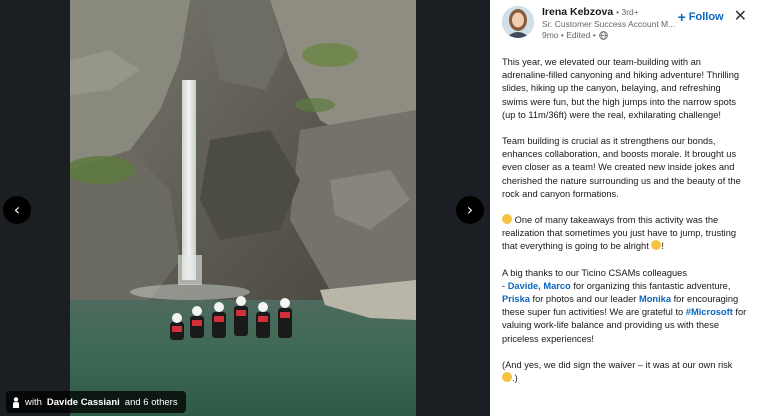 The image size is (757, 416). Describe the element at coordinates (516, 299) in the screenshot. I see `mention-priska: Priska` at that location.